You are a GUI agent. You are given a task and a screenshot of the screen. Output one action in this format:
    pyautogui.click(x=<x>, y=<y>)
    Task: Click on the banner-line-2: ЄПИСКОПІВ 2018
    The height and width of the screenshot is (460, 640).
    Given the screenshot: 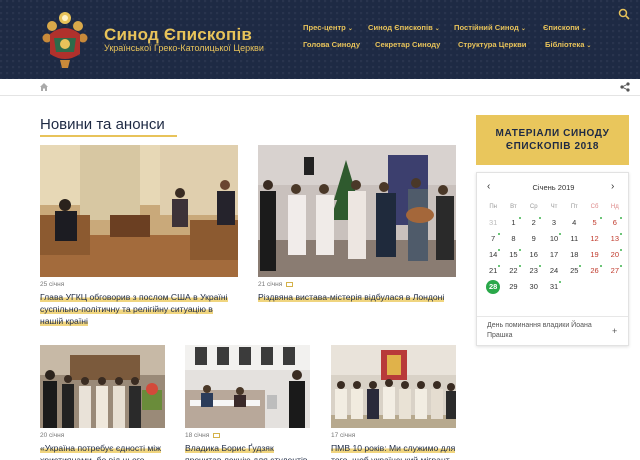 What is the action you would take?
    pyautogui.click(x=552, y=146)
    